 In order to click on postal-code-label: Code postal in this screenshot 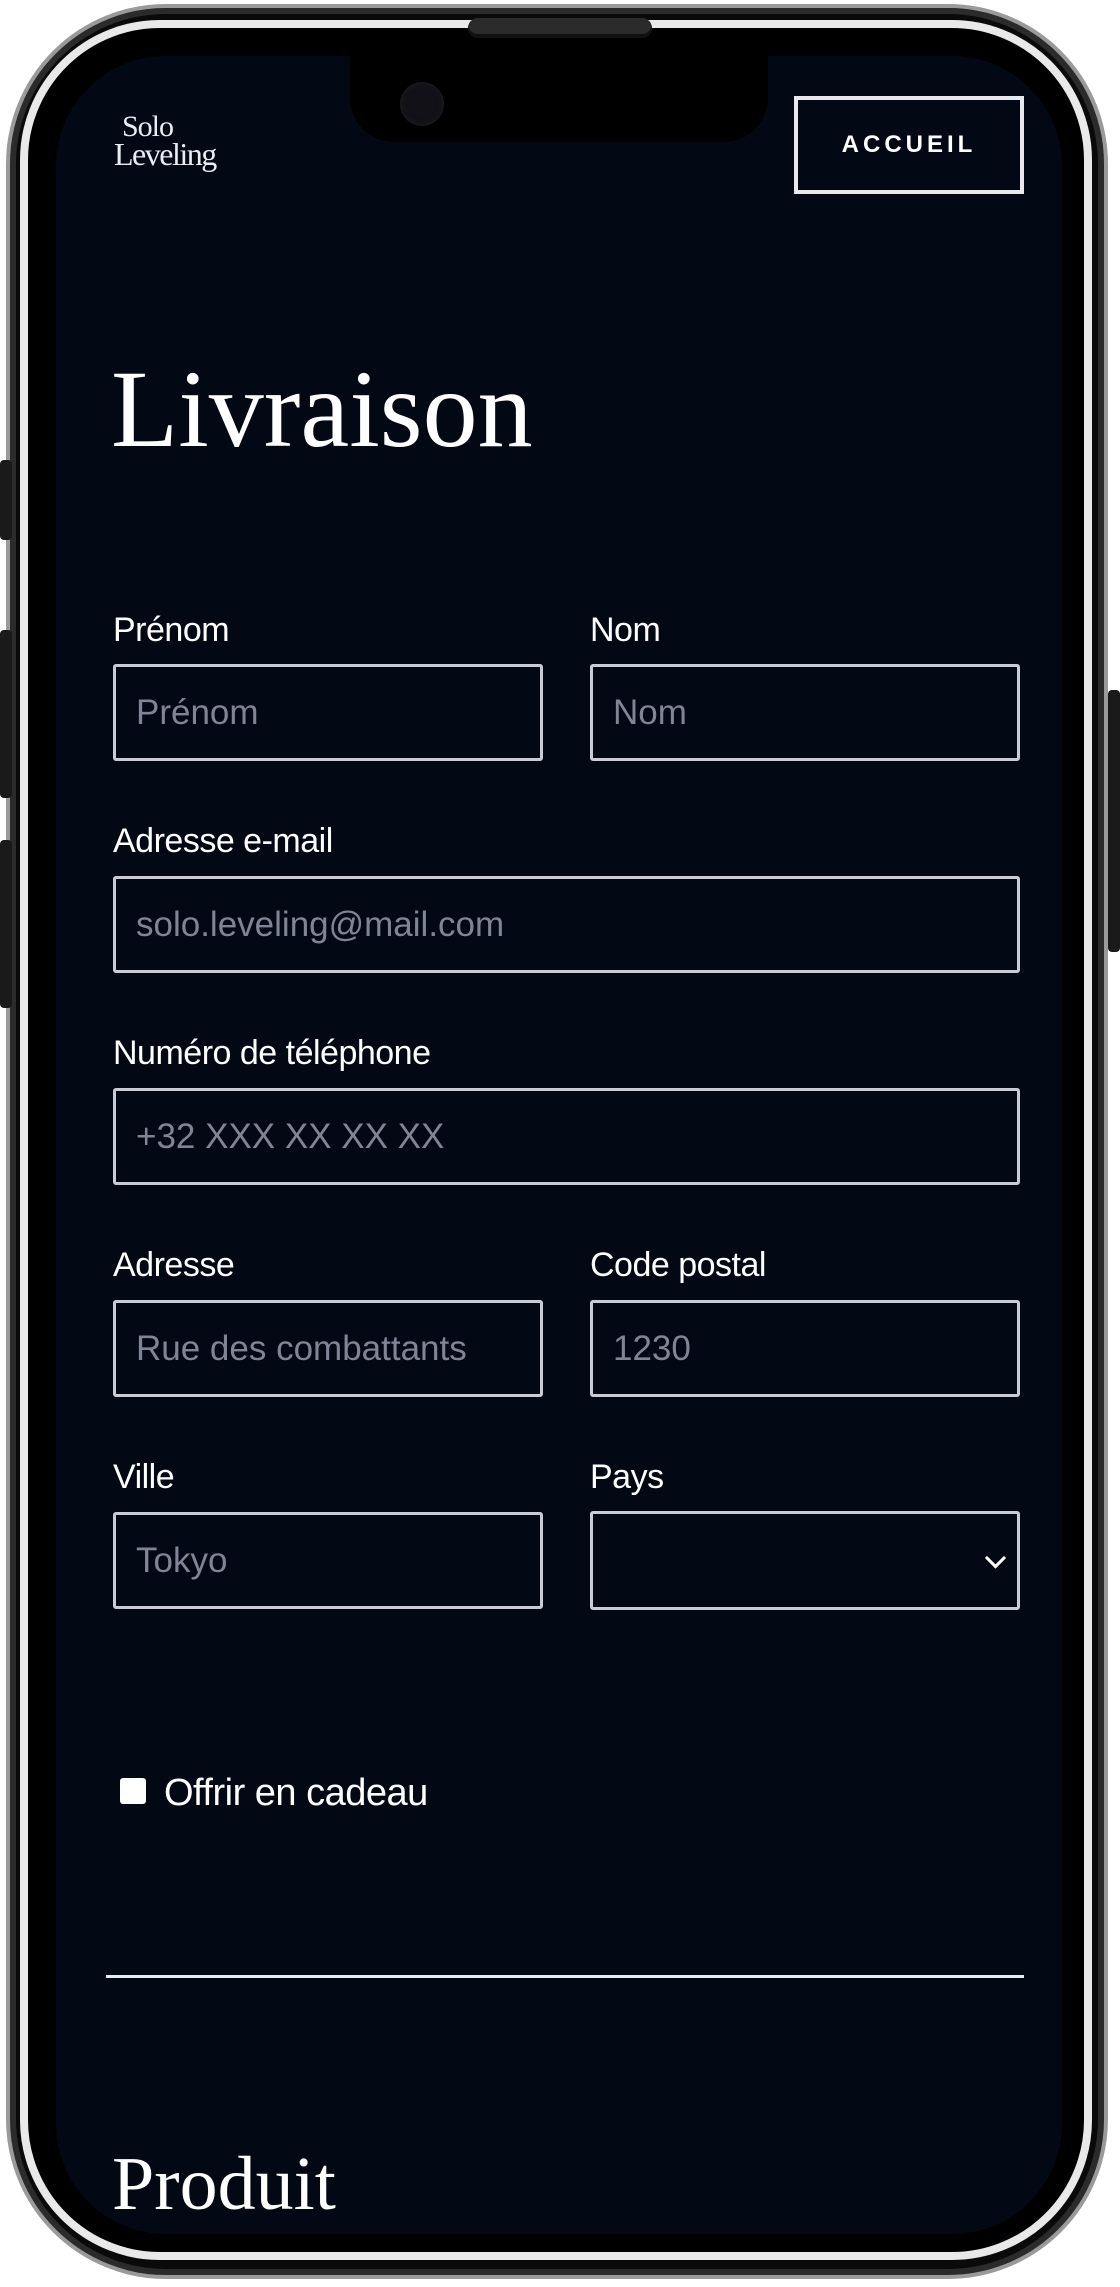, I will do `click(678, 1265)`.